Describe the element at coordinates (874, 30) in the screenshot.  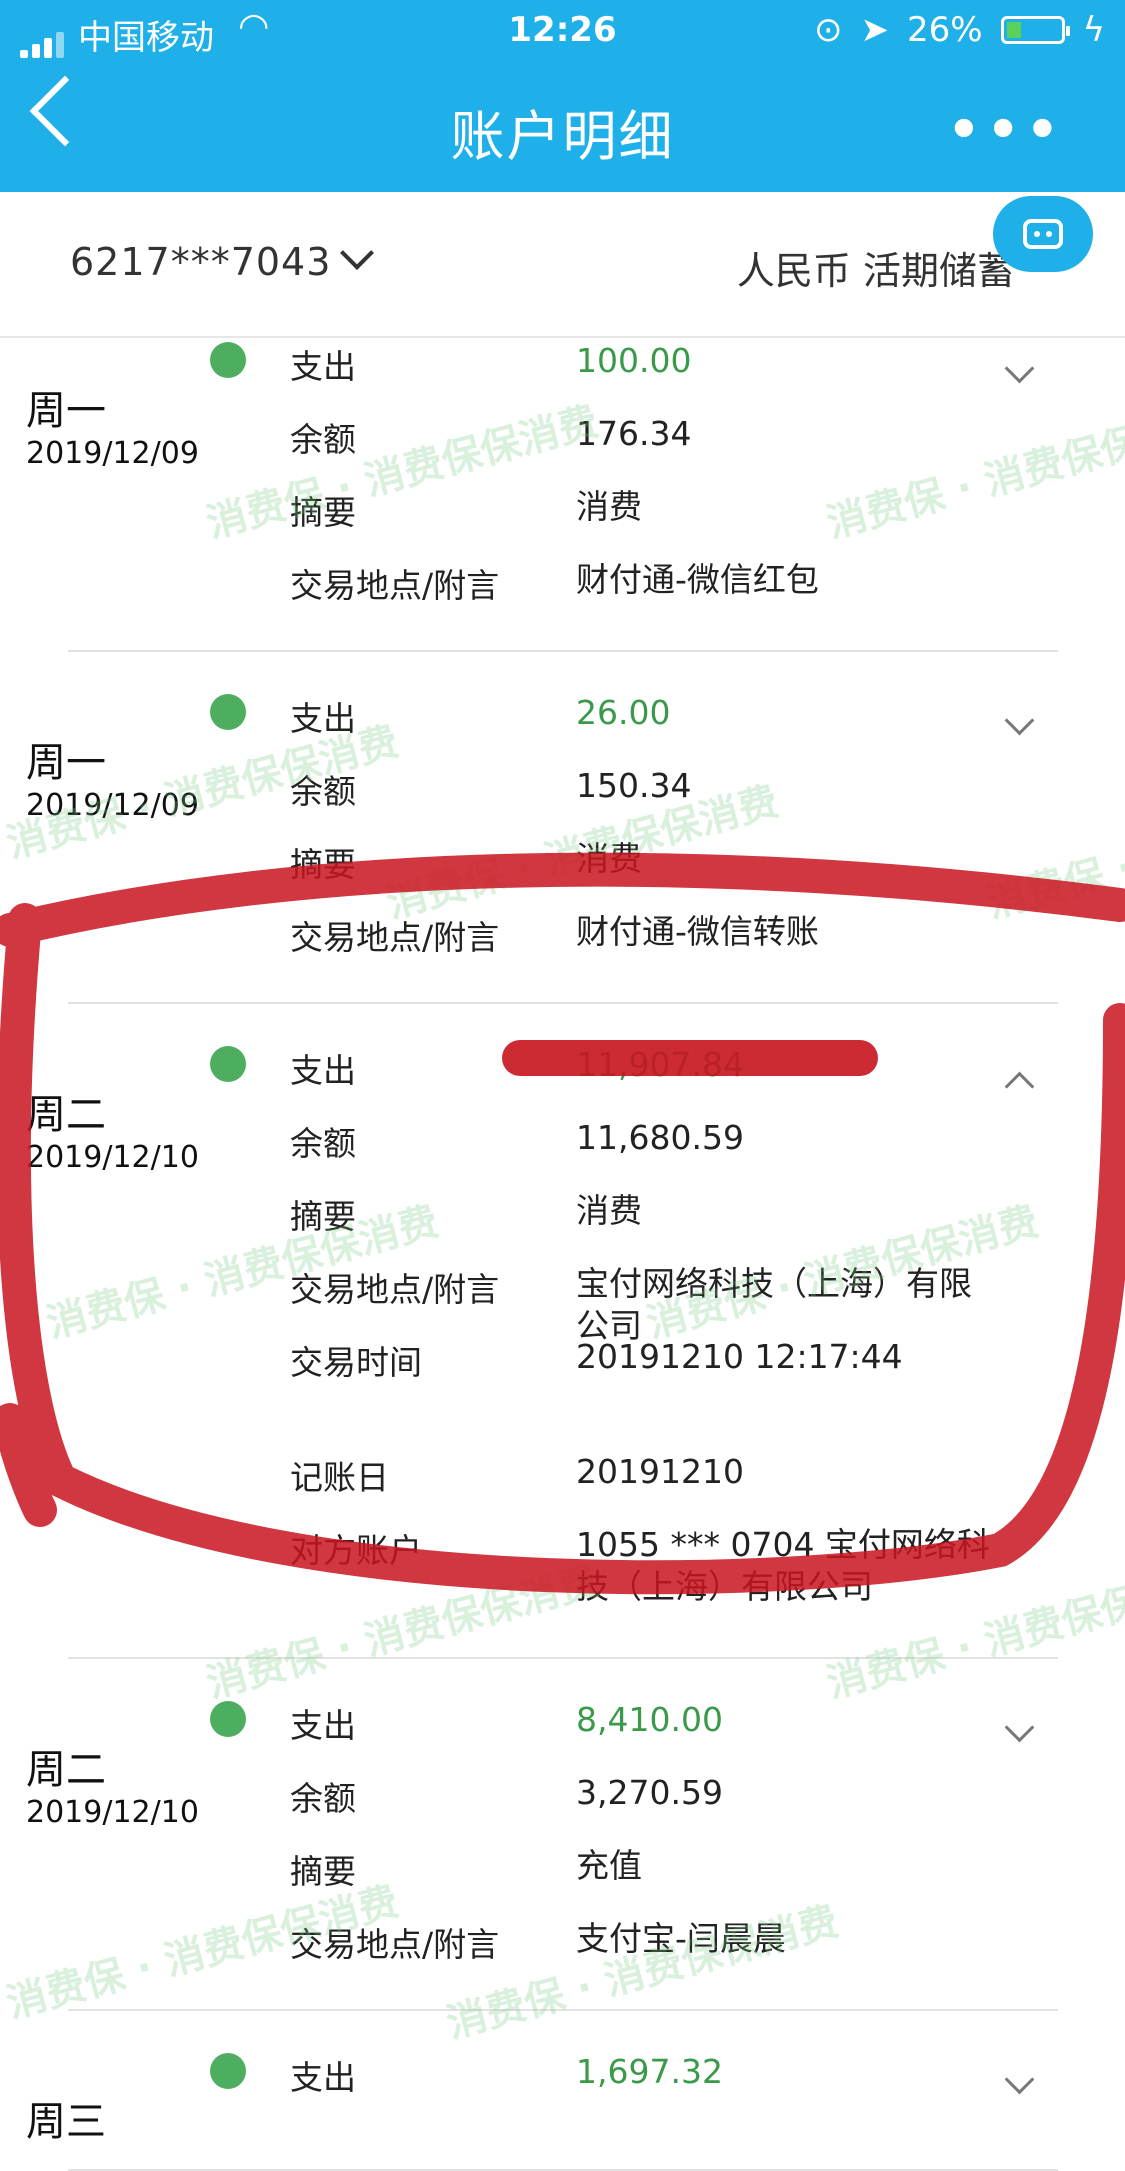
I see `location-icon: ➤` at that location.